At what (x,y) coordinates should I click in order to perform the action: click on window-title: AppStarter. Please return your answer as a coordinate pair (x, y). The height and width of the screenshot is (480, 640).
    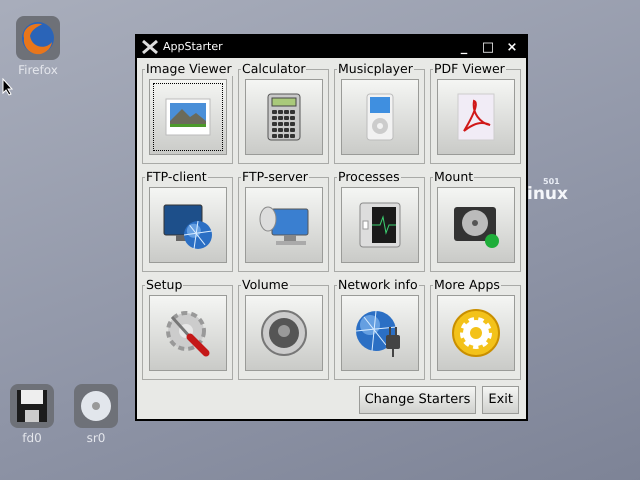
    Looking at the image, I should click on (193, 46).